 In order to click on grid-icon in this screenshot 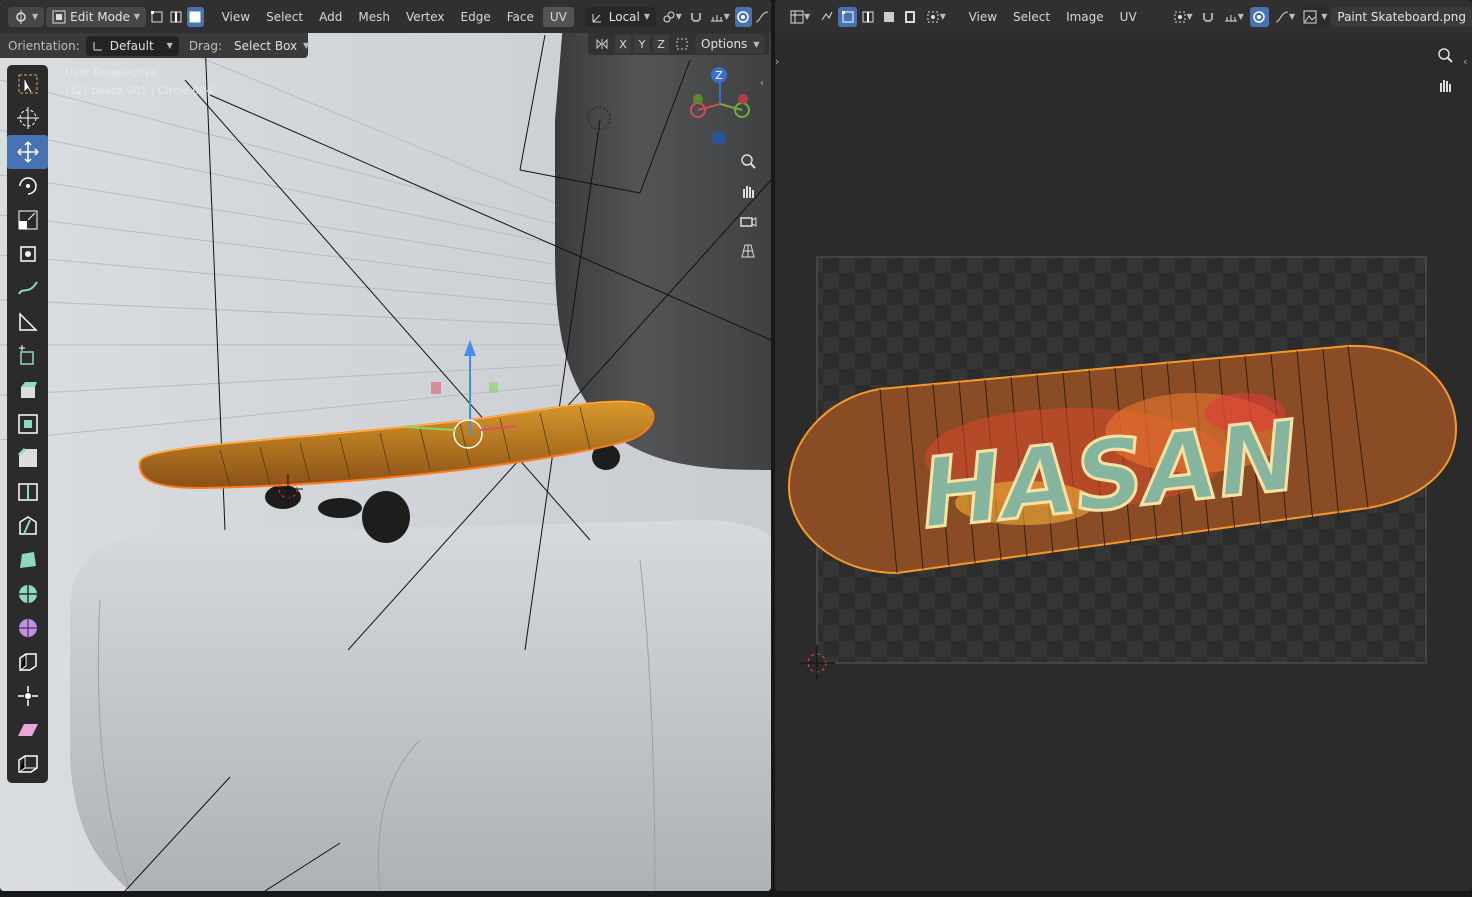, I will do `click(748, 251)`.